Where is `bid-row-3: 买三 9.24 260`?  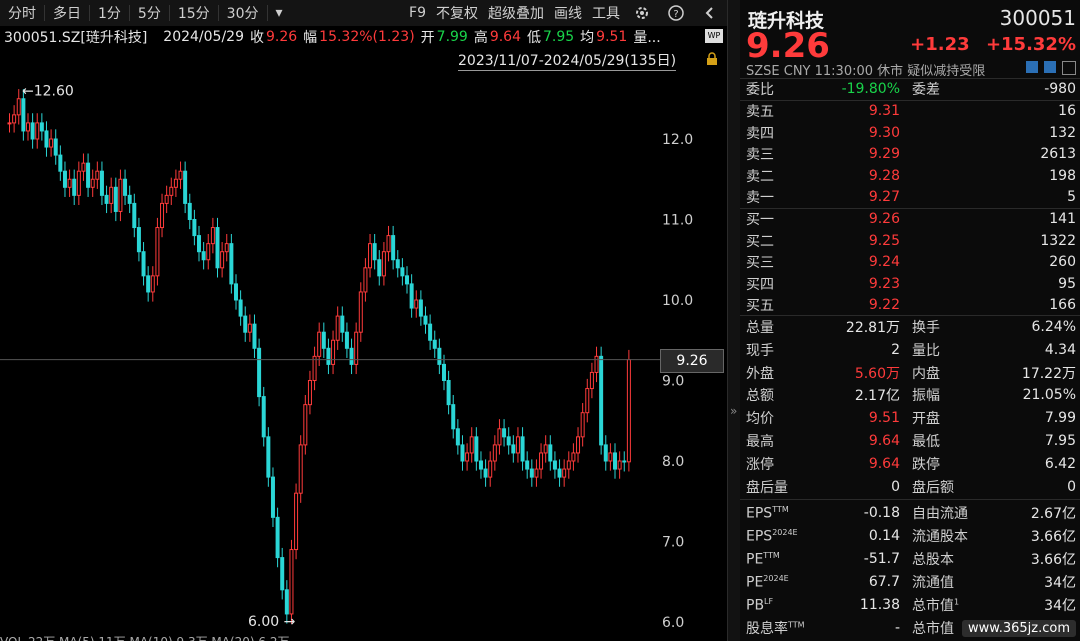
bid-row-3: 买三 9.24 260 is located at coordinates (910, 262).